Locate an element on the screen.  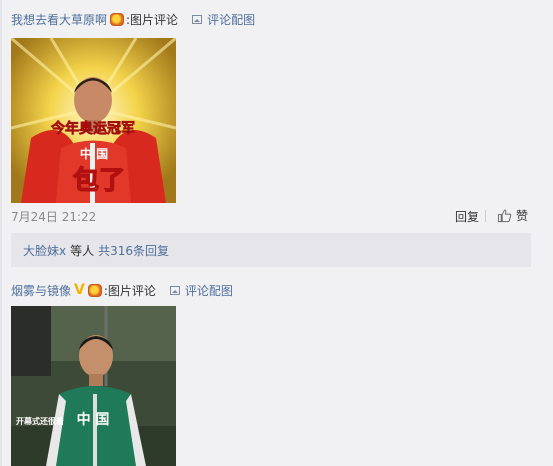
meme-image-jacket: 开幕式还很着 中 国 is located at coordinates (93, 386).